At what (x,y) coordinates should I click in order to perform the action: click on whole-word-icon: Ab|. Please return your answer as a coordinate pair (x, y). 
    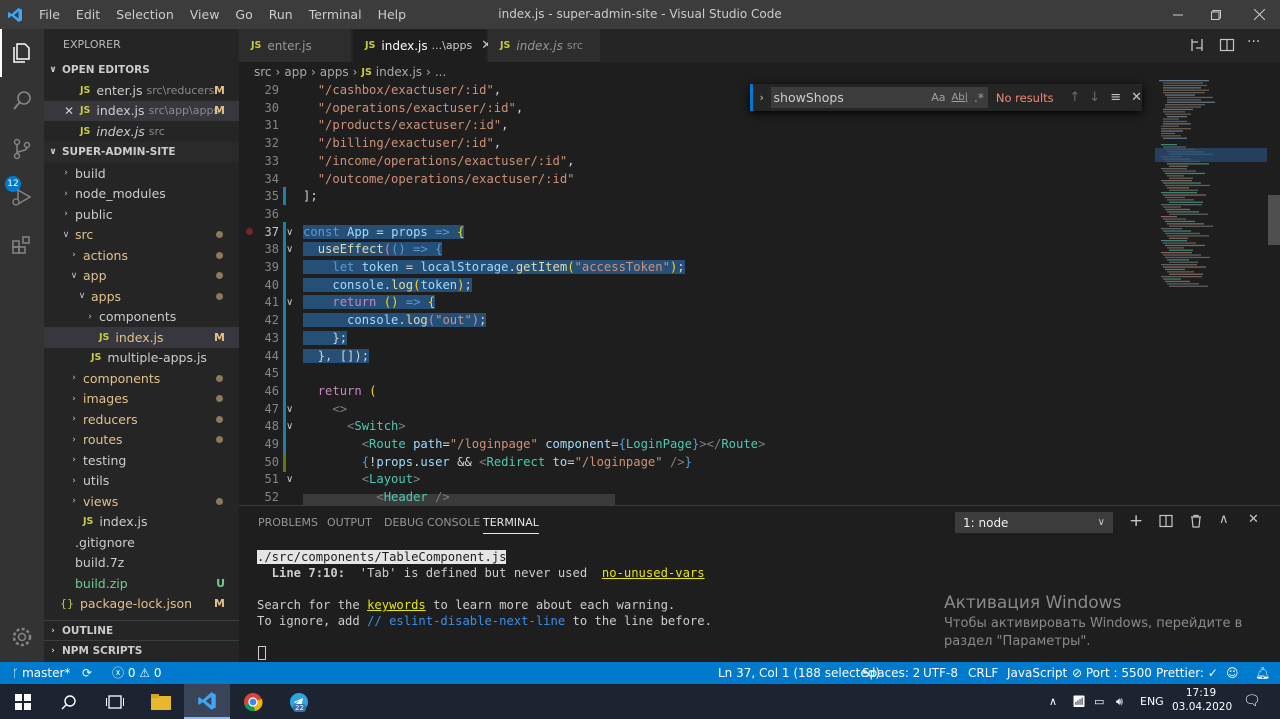
    Looking at the image, I should click on (959, 97).